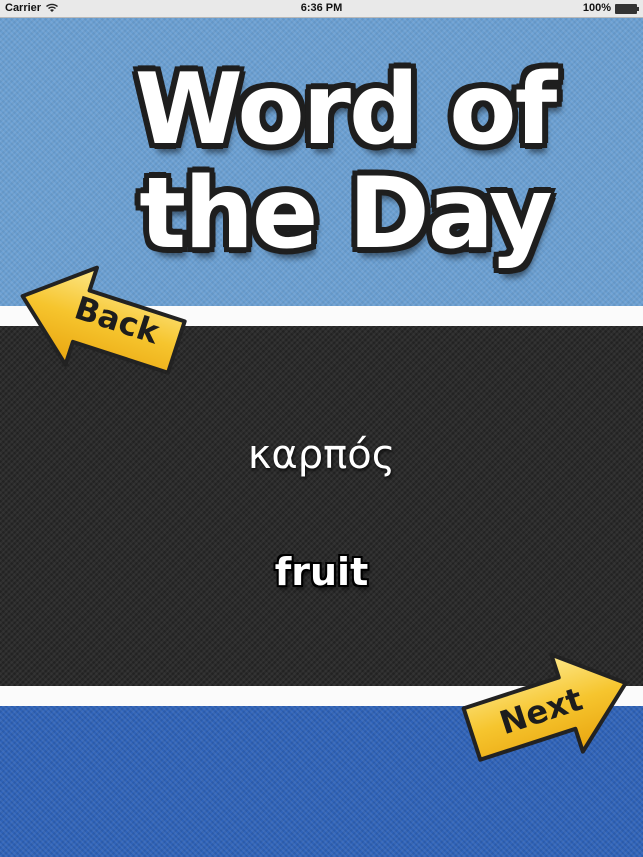 The width and height of the screenshot is (643, 857). What do you see at coordinates (321, 455) in the screenshot?
I see `greek-word: καρπός` at bounding box center [321, 455].